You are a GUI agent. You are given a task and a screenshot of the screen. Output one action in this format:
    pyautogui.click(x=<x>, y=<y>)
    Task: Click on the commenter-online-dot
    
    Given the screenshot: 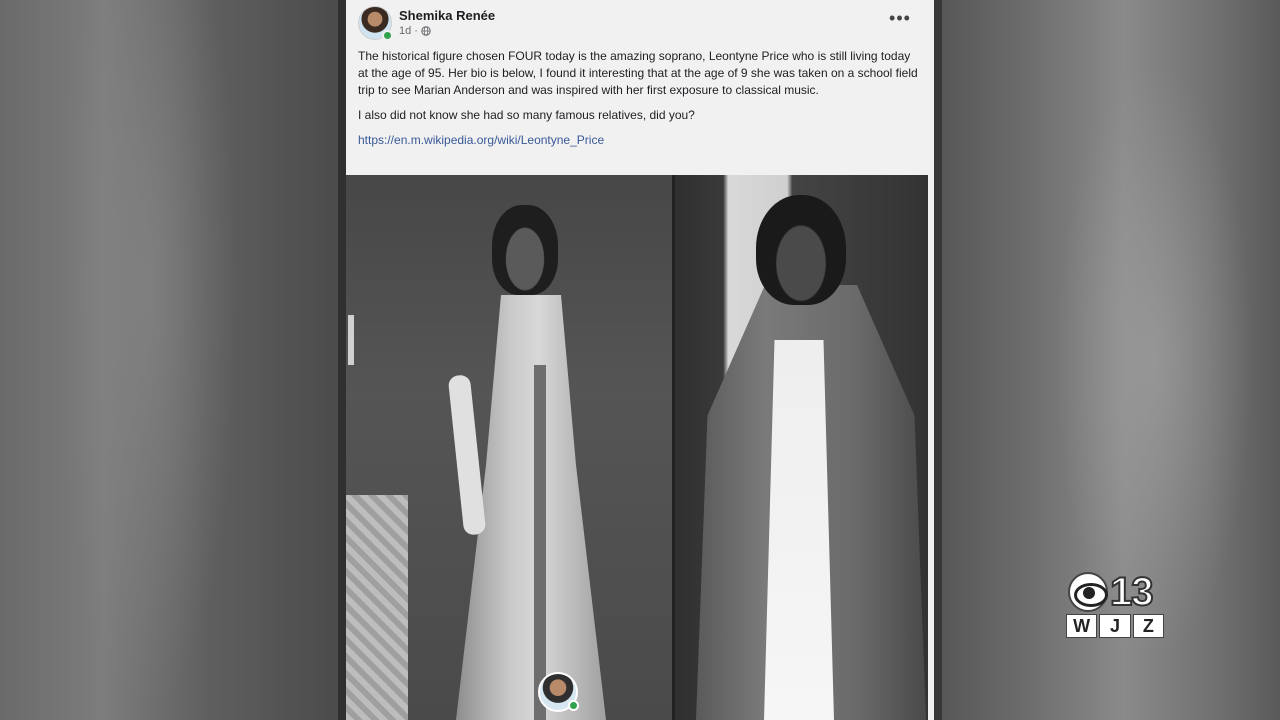 What is the action you would take?
    pyautogui.click(x=573, y=705)
    